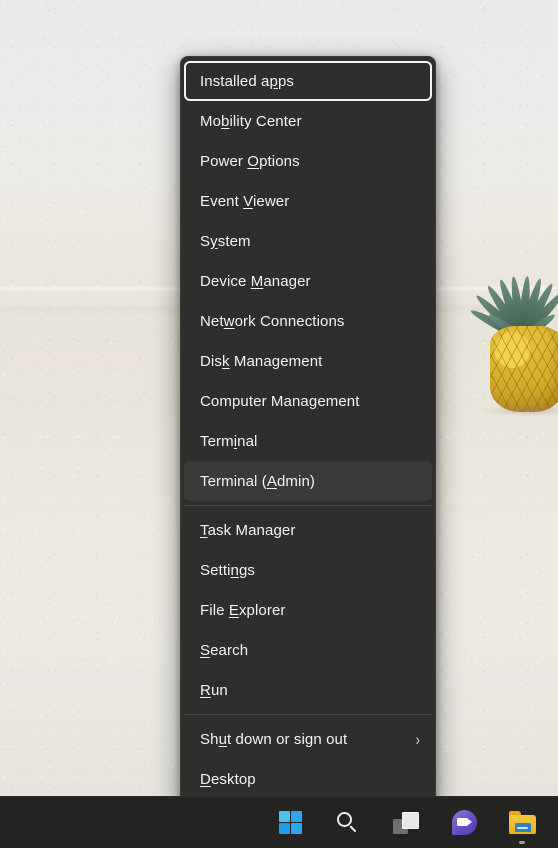 This screenshot has width=558, height=848. What do you see at coordinates (274, 739) in the screenshot?
I see `menu-item-label: Shut down or sign out` at bounding box center [274, 739].